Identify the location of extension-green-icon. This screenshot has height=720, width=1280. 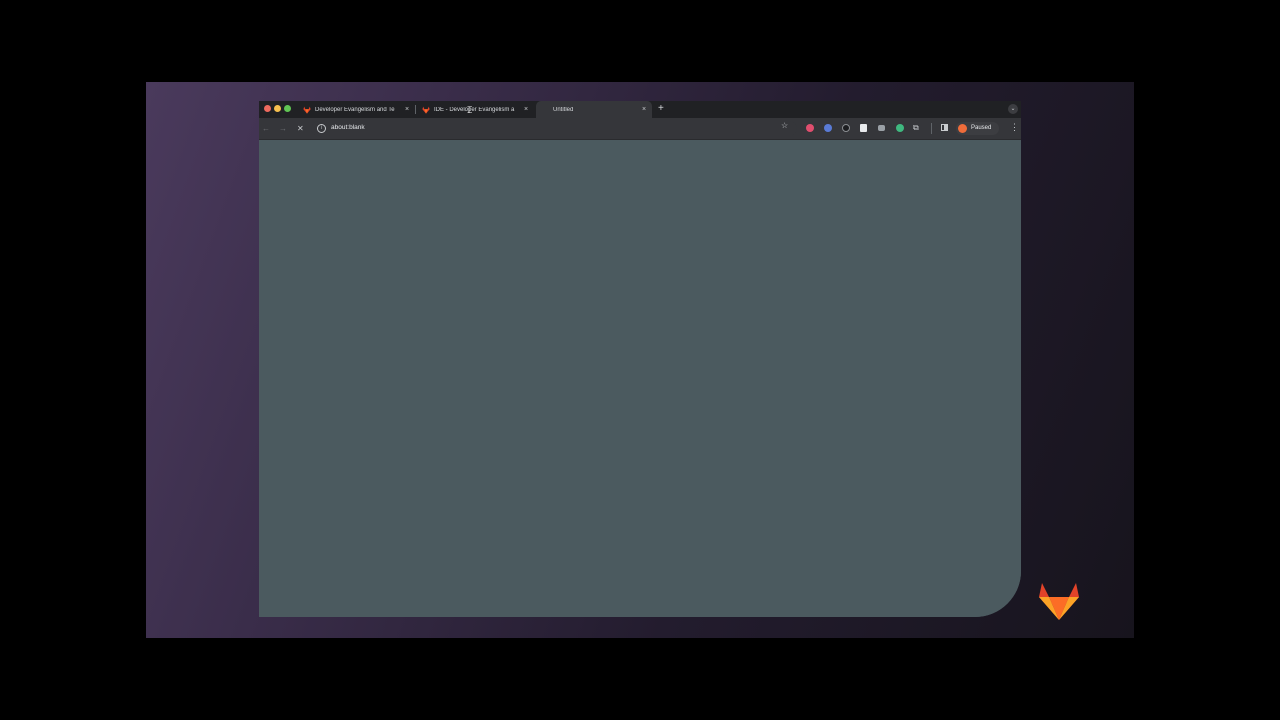
(900, 128).